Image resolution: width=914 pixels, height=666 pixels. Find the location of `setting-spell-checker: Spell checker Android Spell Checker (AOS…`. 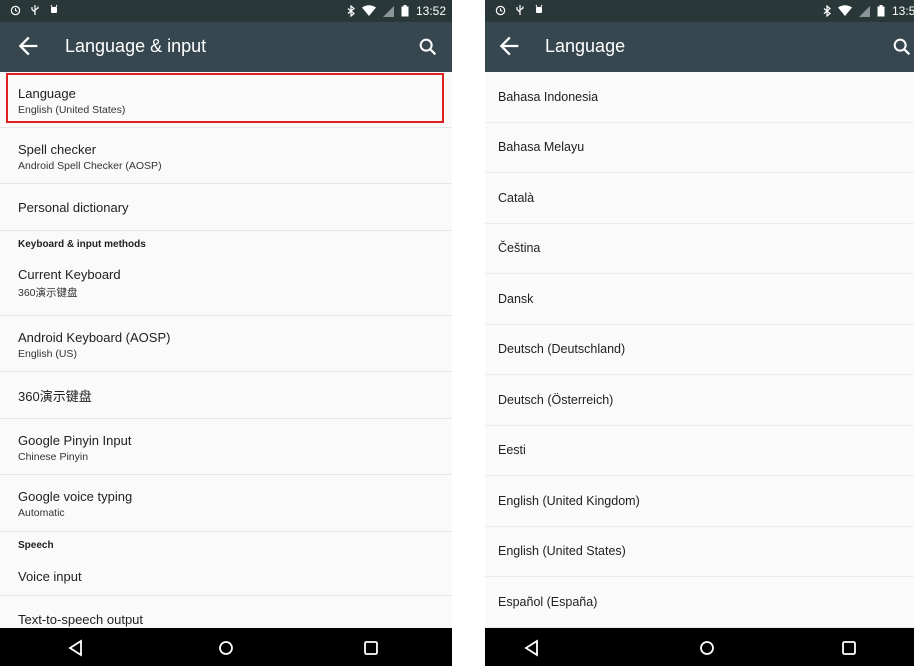

setting-spell-checker: Spell checker Android Spell Checker (AOS… is located at coordinates (226, 156).